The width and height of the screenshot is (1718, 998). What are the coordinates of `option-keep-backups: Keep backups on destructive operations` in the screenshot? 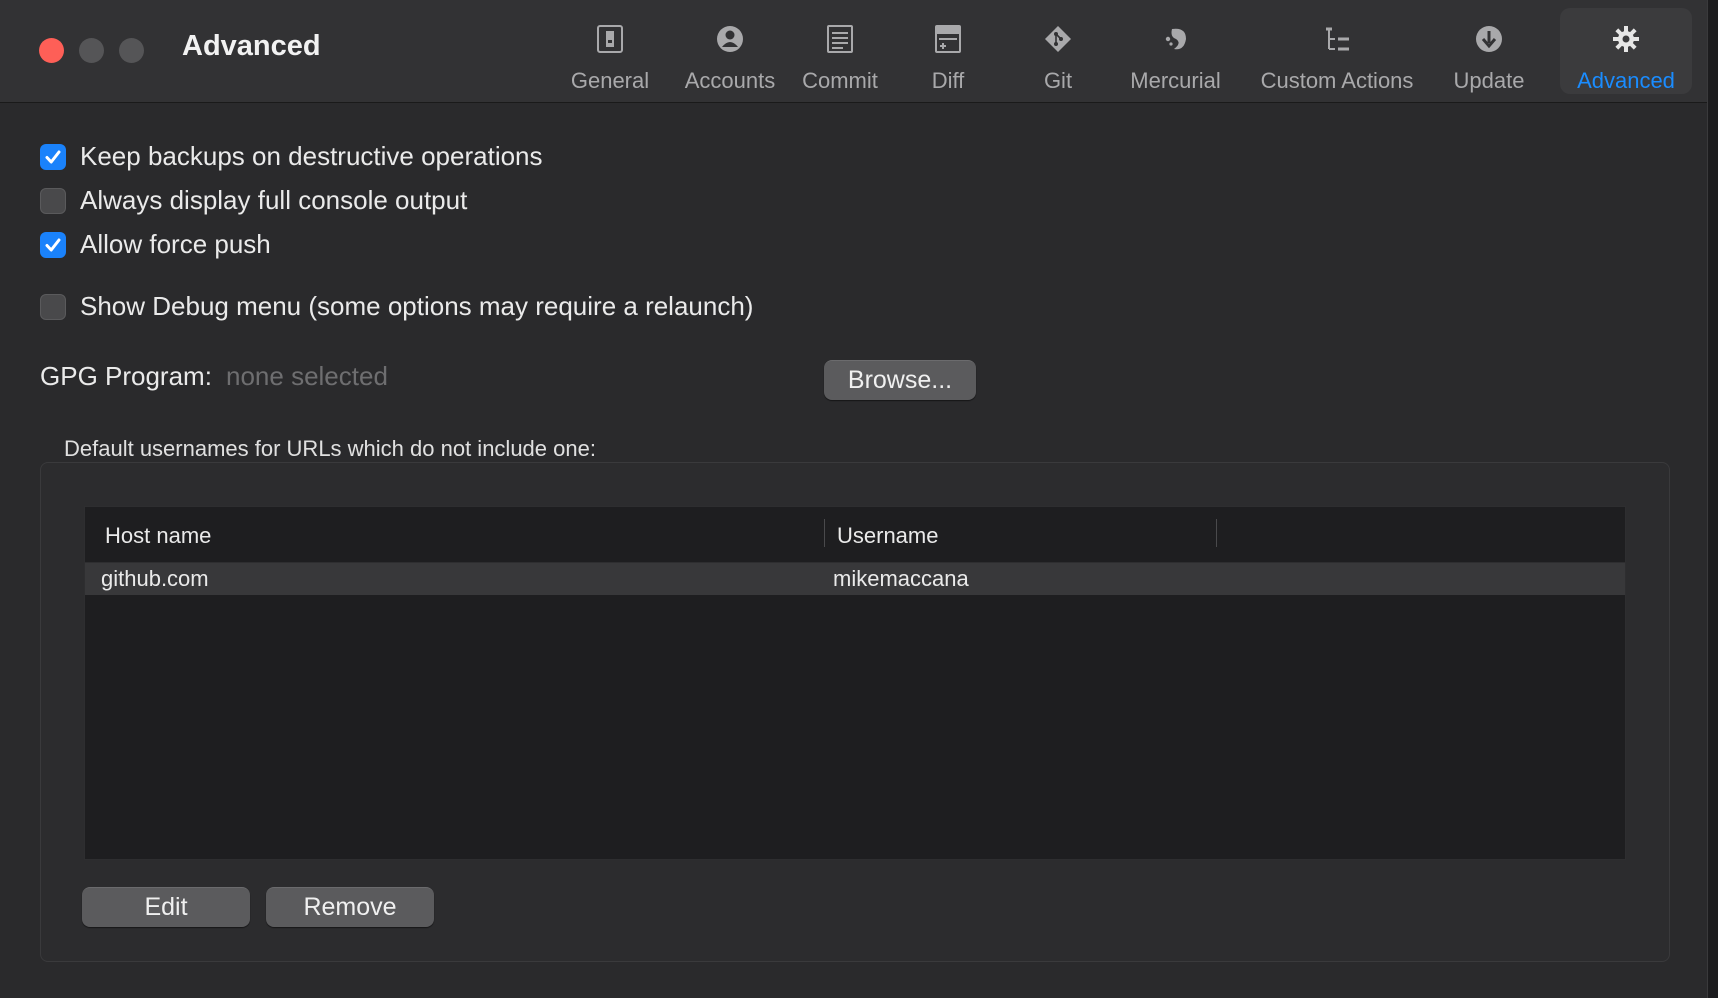 It's located at (291, 156).